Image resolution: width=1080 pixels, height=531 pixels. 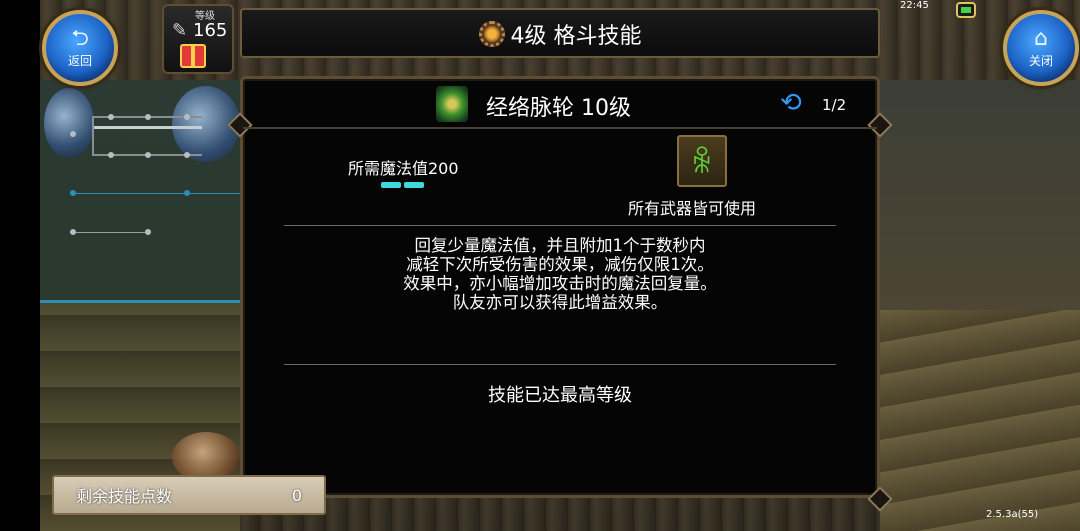 I want to click on back-arrow-icon: ⮌, so click(x=80, y=38).